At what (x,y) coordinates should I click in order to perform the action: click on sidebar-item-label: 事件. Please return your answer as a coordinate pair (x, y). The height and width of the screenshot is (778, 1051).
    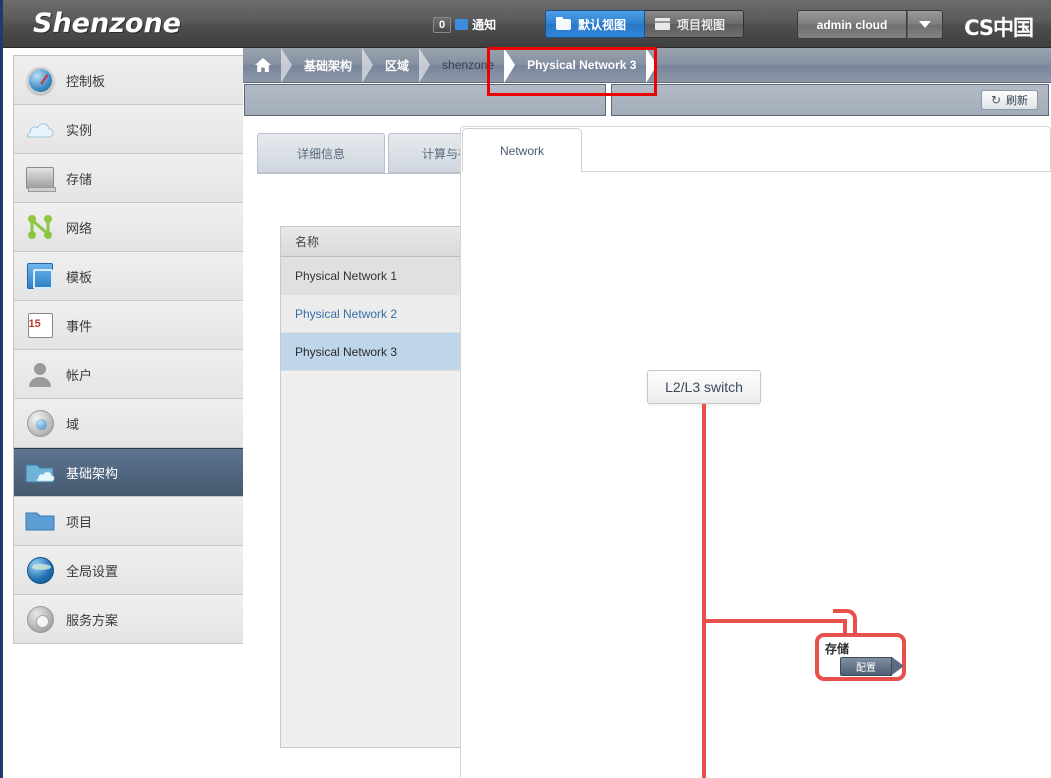
    Looking at the image, I should click on (79, 326).